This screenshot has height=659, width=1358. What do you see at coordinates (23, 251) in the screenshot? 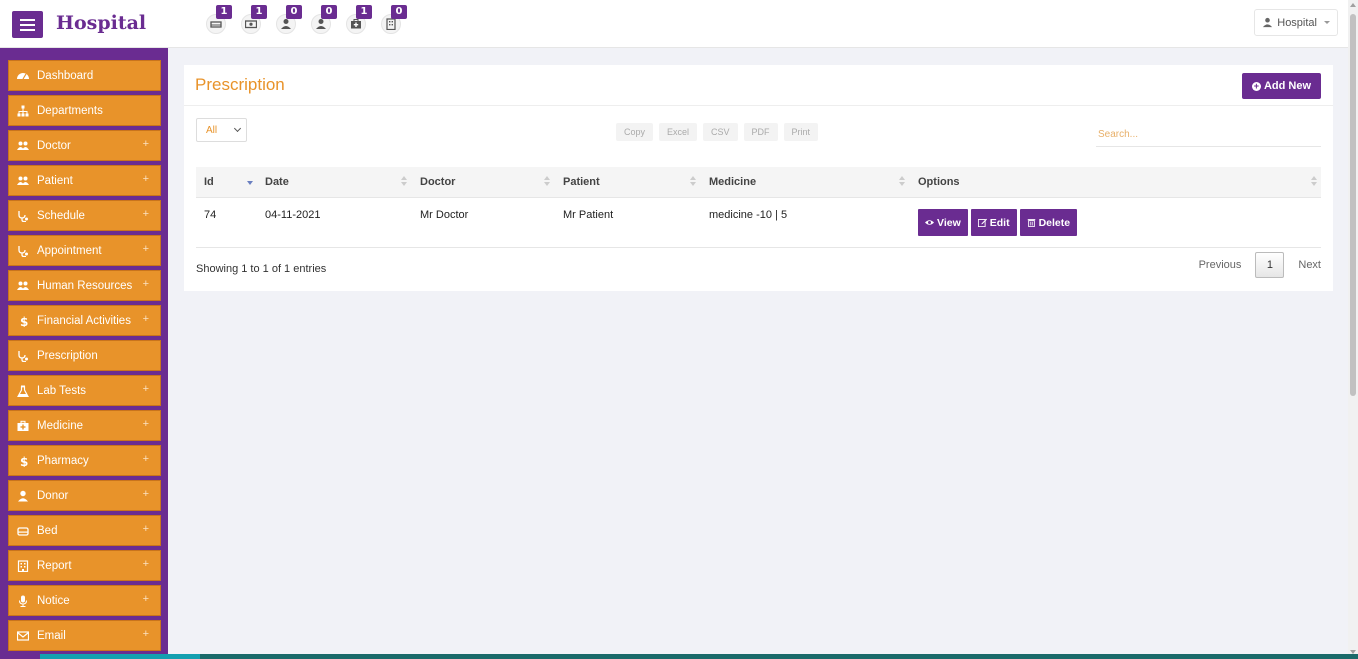
I see `stethoscope-icon` at bounding box center [23, 251].